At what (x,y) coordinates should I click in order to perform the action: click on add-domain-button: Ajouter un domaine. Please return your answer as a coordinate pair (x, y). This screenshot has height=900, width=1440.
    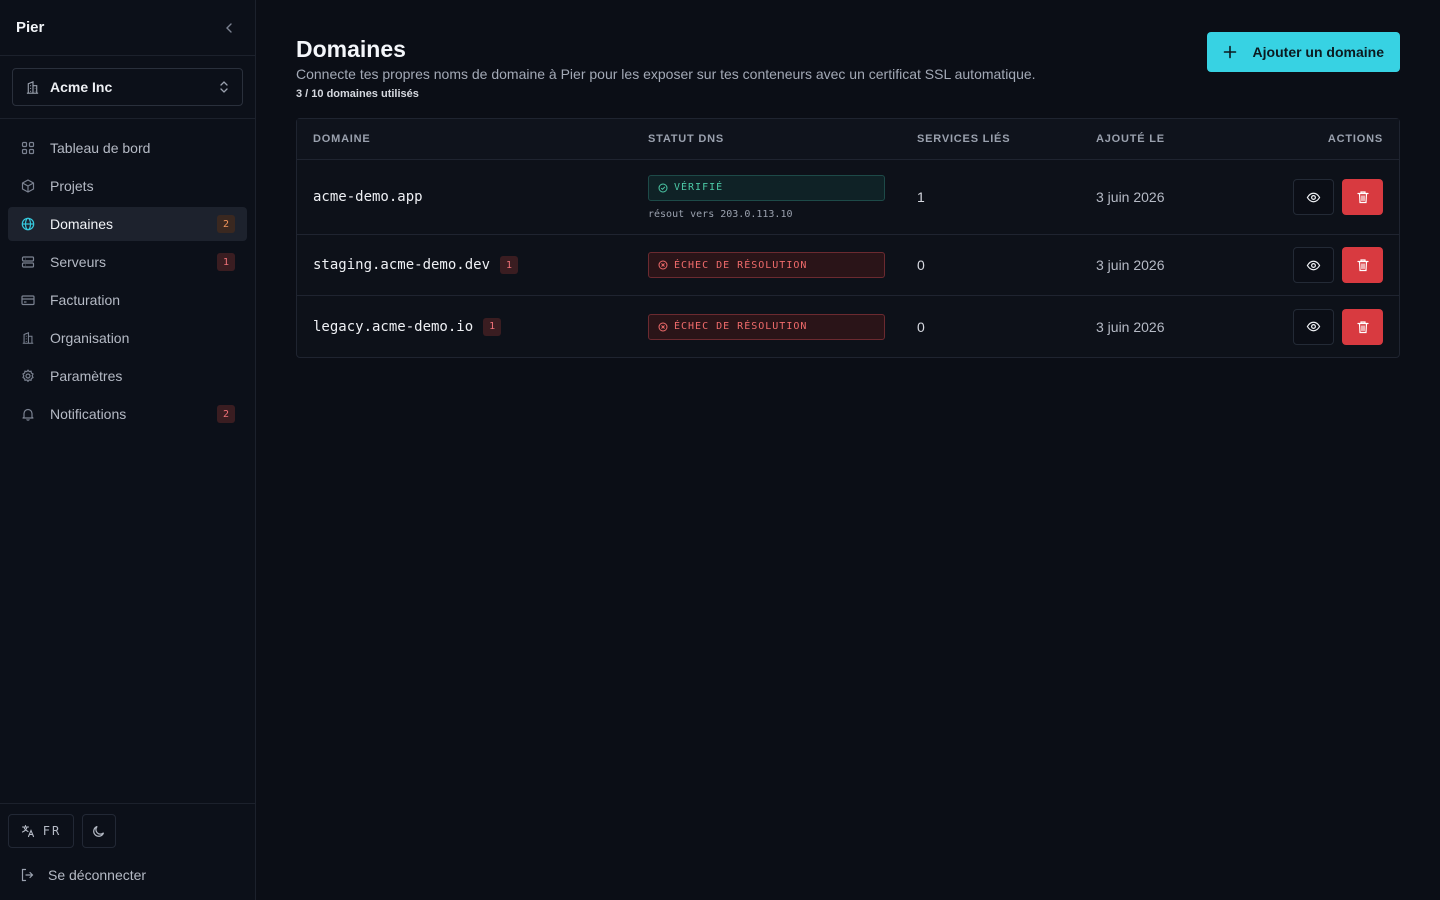
    Looking at the image, I should click on (1303, 52).